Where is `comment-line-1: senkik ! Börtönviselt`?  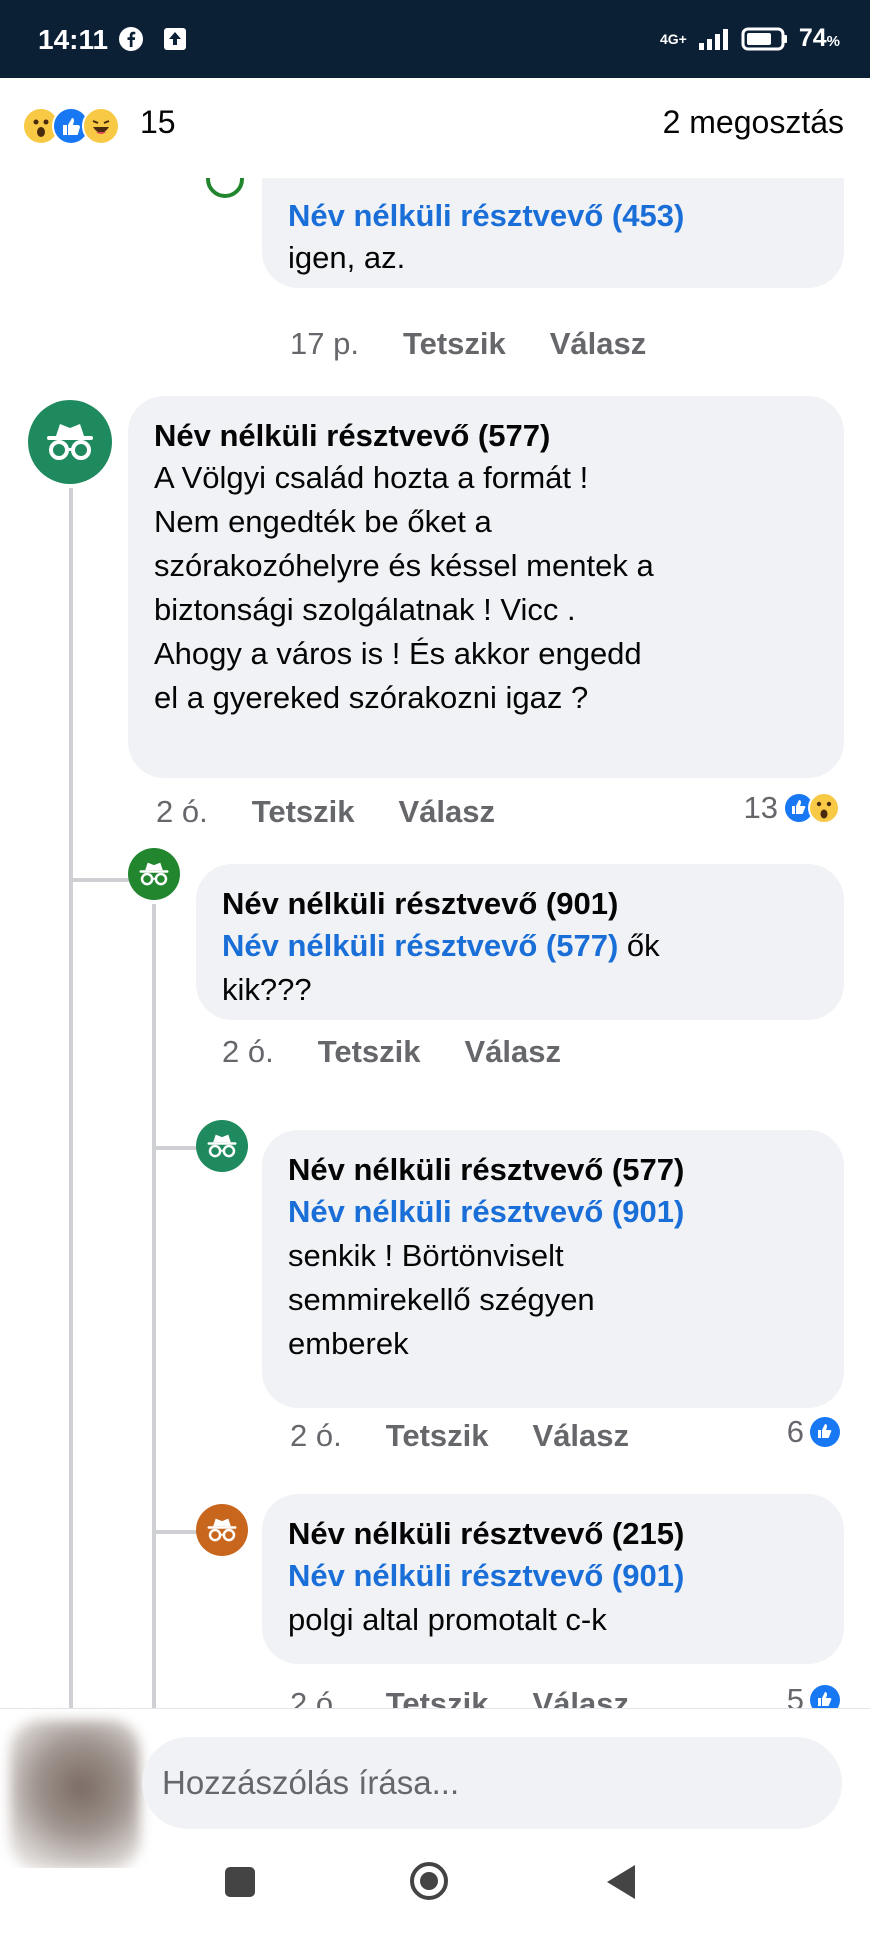
comment-line-1: senkik ! Börtönviselt is located at coordinates (426, 1255).